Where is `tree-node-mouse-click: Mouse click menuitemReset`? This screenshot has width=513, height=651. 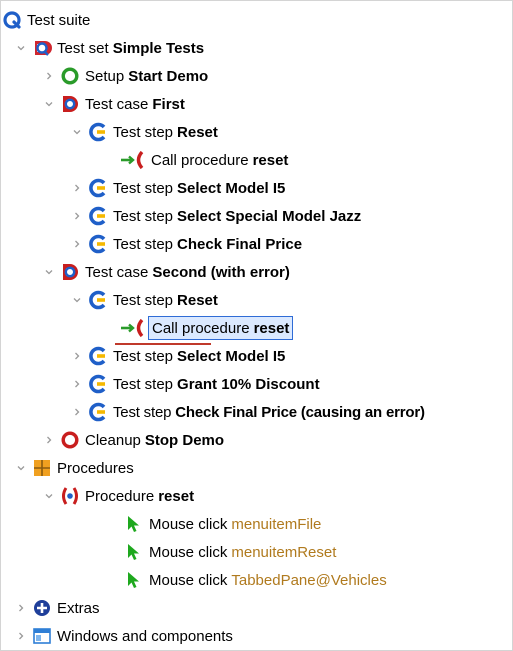 tree-node-mouse-click: Mouse click menuitemReset is located at coordinates (230, 552).